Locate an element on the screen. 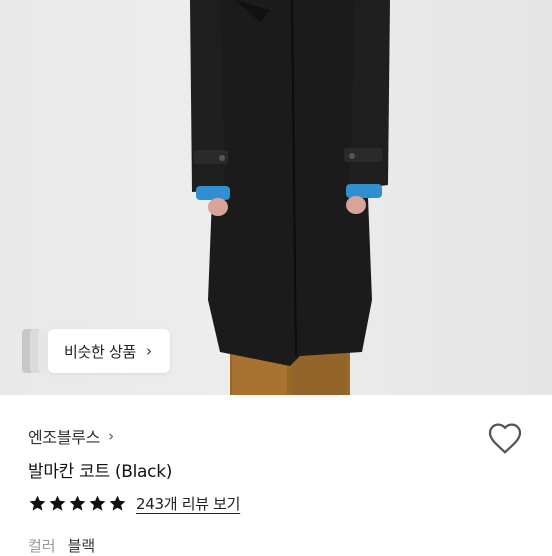 The image size is (552, 556). option-value: 블랙 is located at coordinates (81, 546).